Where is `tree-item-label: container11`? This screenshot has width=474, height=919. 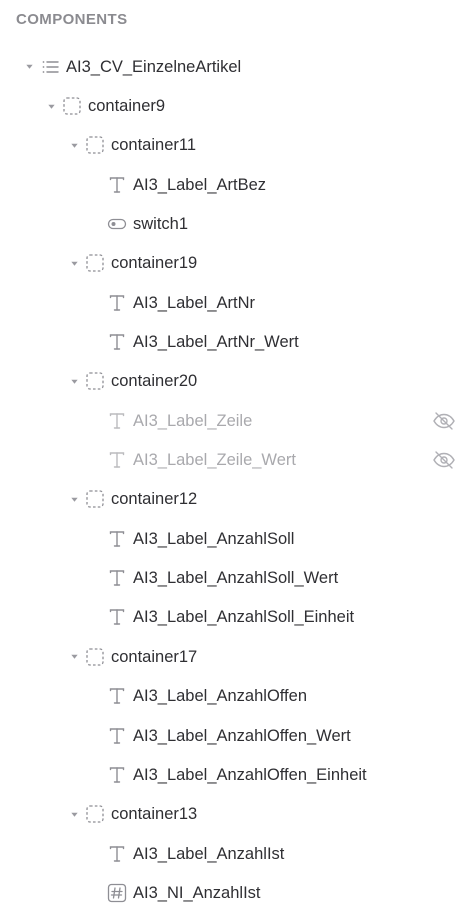
tree-item-label: container11 is located at coordinates (154, 145).